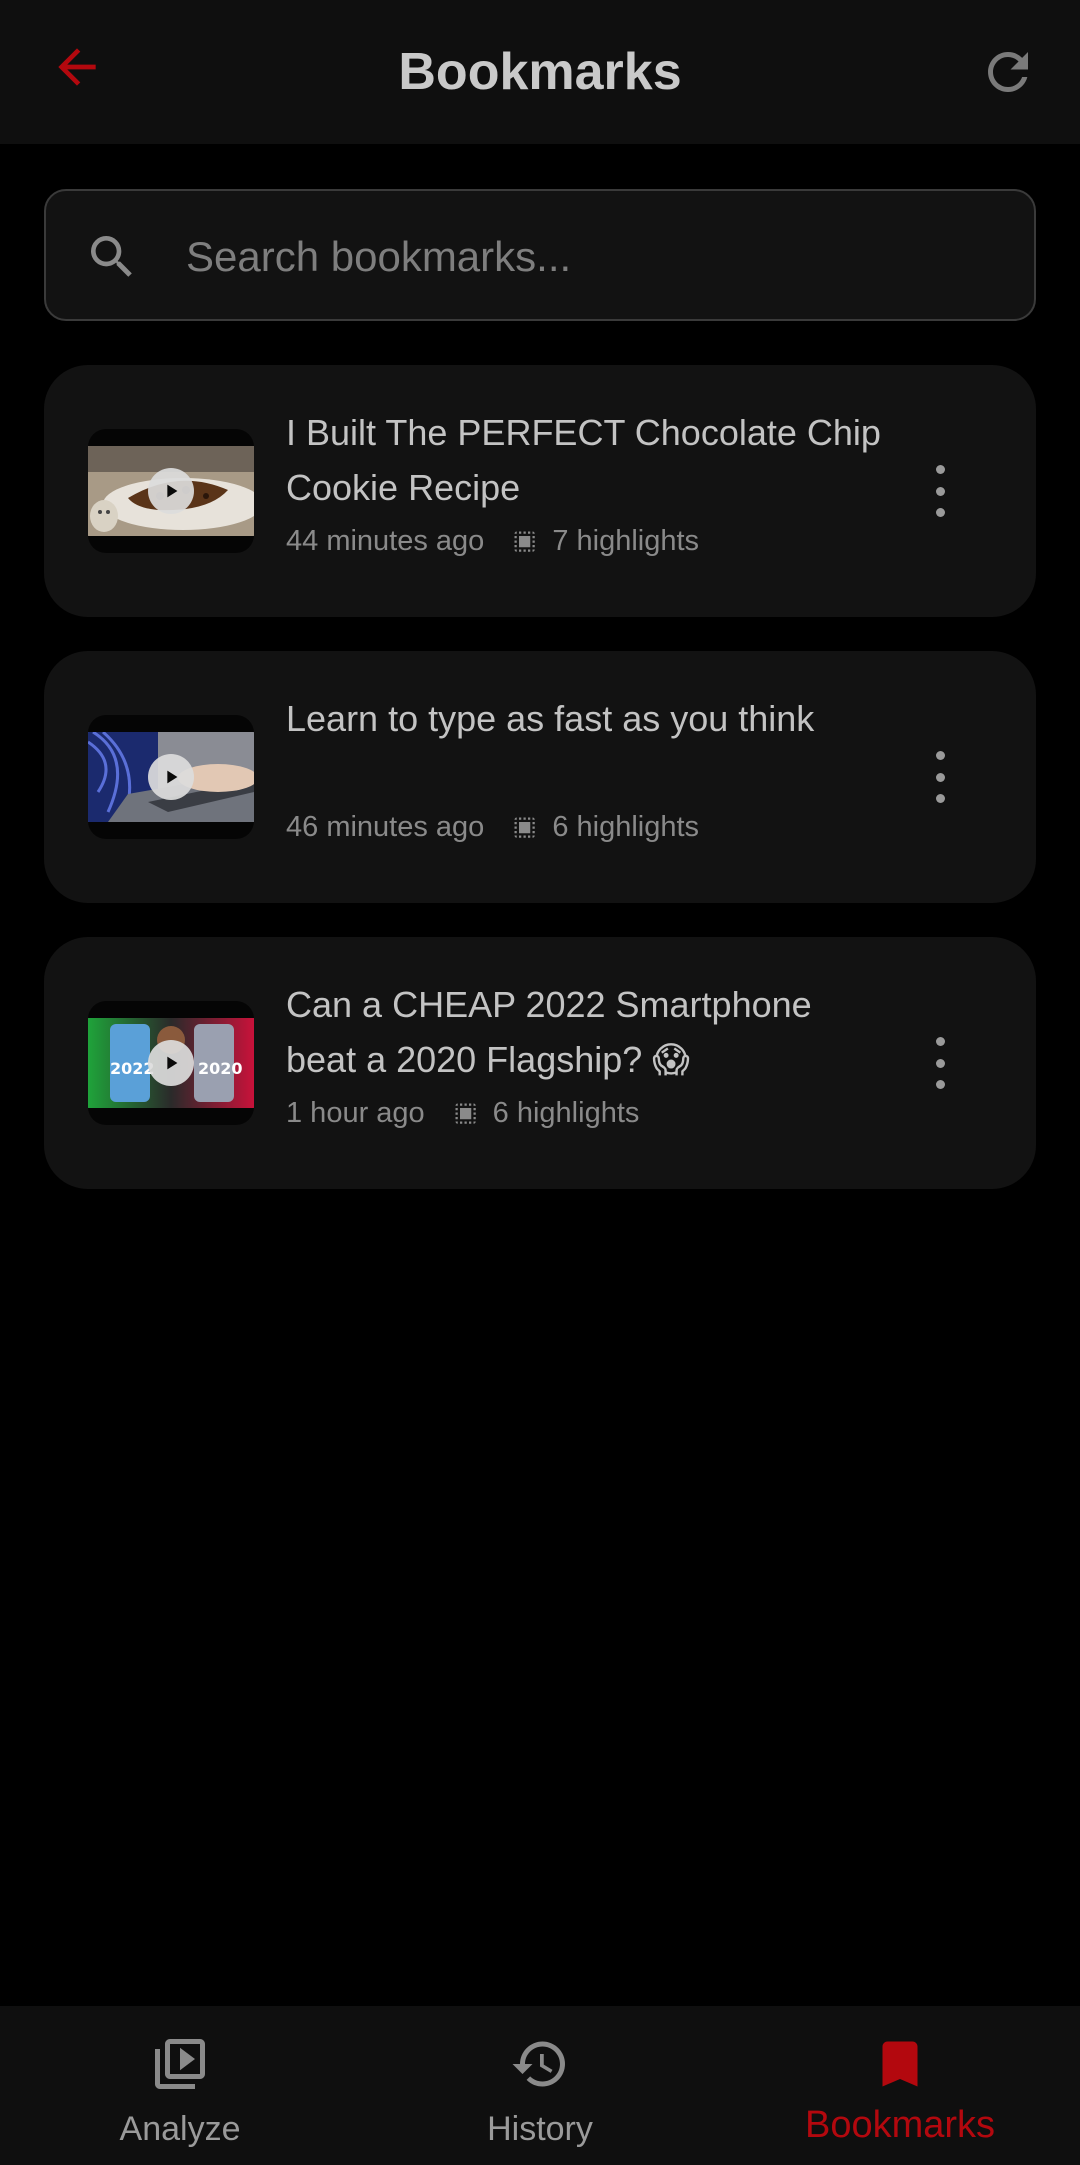 This screenshot has width=1080, height=2165. Describe the element at coordinates (355, 1113) in the screenshot. I see `bookmark-time: 1 hour ago` at that location.